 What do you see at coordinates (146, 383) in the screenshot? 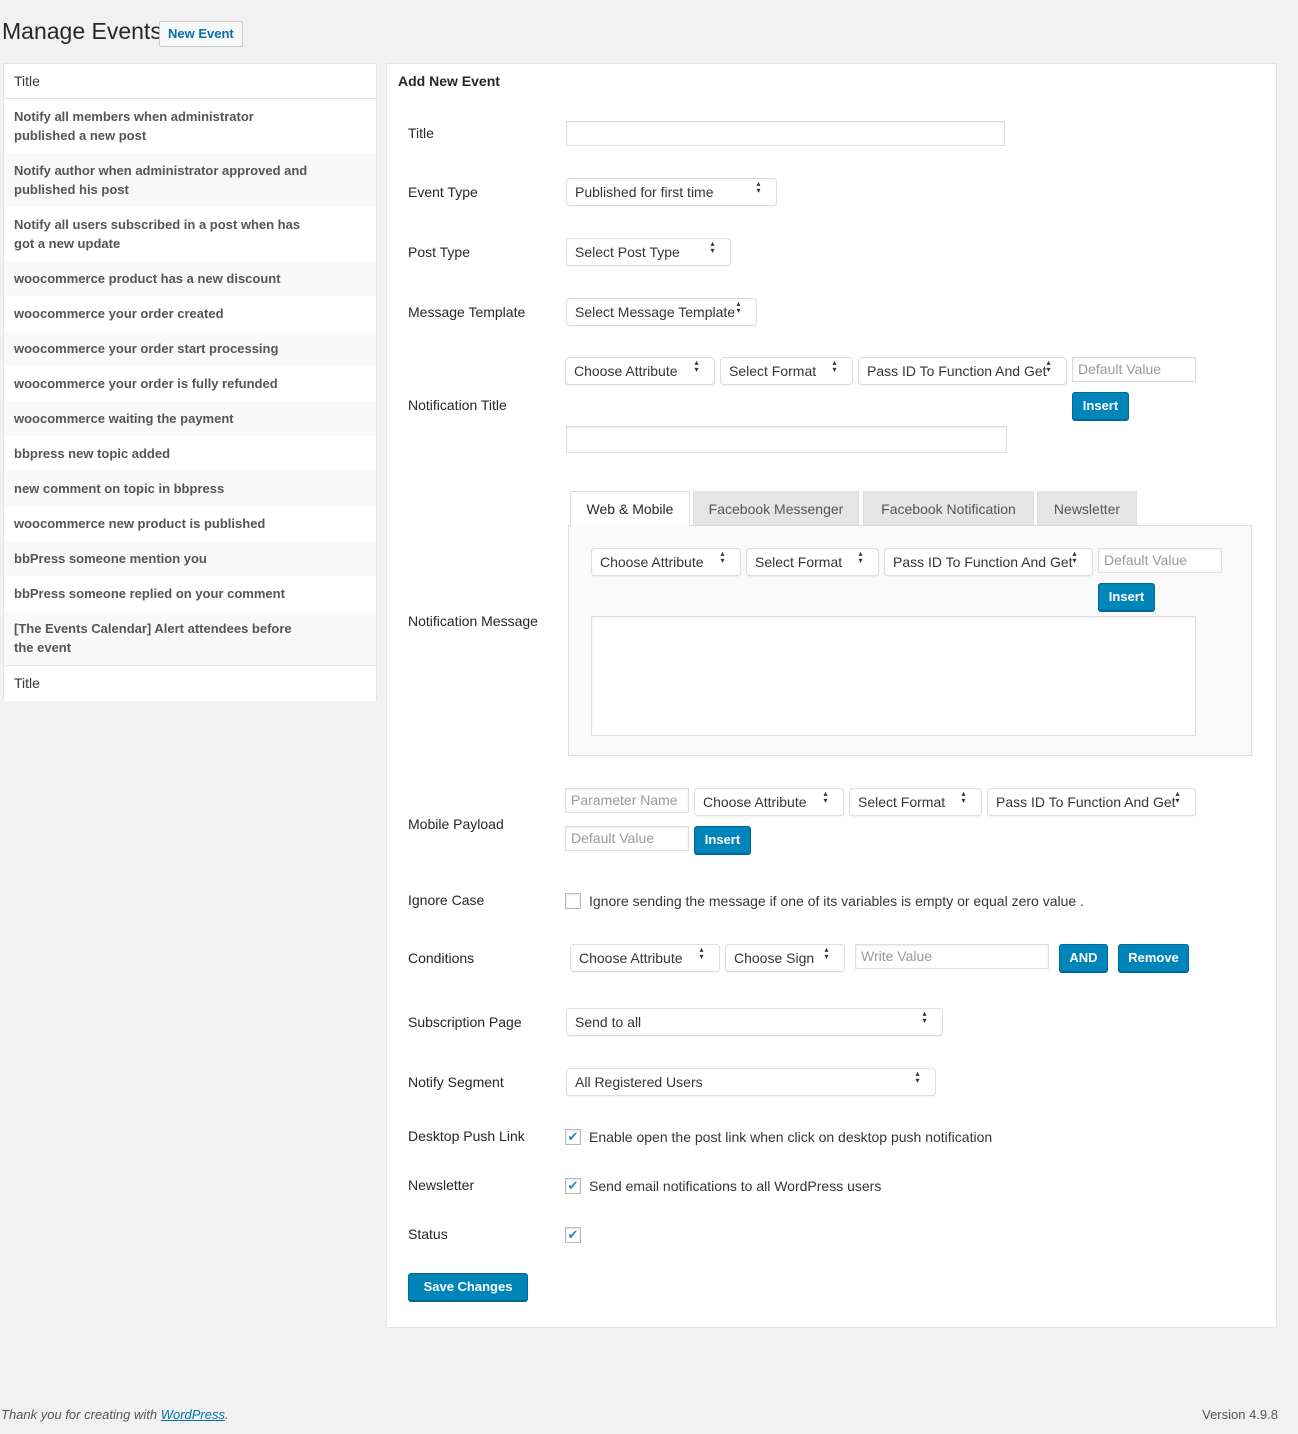
I see `event-title-link: woocommerce your order is fully refunded` at bounding box center [146, 383].